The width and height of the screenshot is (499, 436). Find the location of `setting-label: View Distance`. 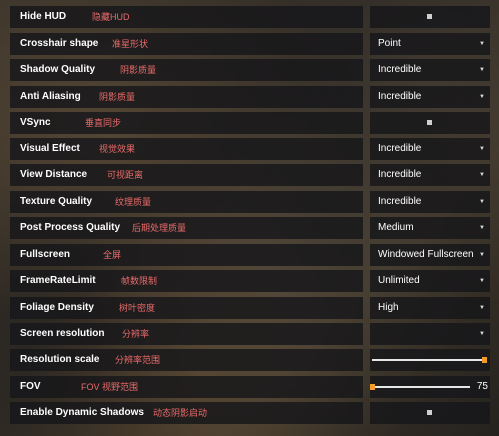

setting-label: View Distance is located at coordinates (54, 174).